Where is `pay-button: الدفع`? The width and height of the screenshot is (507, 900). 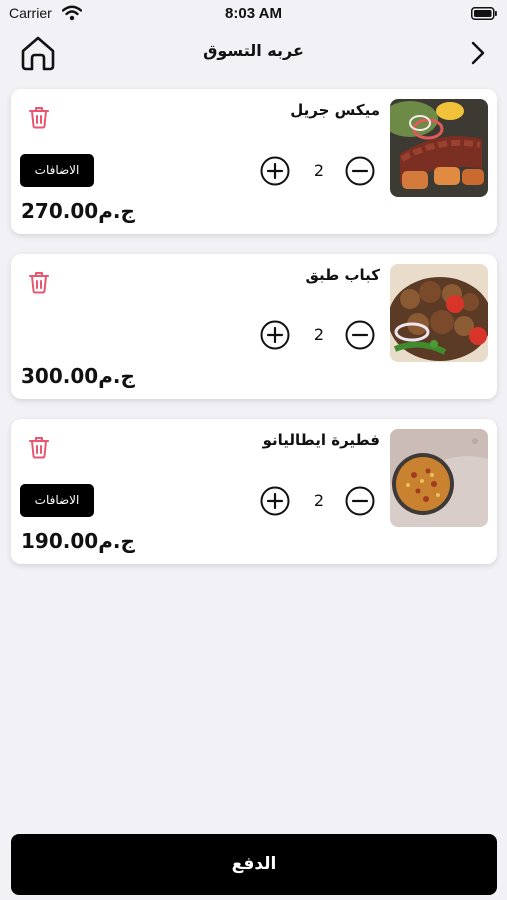
pay-button: الدفع is located at coordinates (254, 864).